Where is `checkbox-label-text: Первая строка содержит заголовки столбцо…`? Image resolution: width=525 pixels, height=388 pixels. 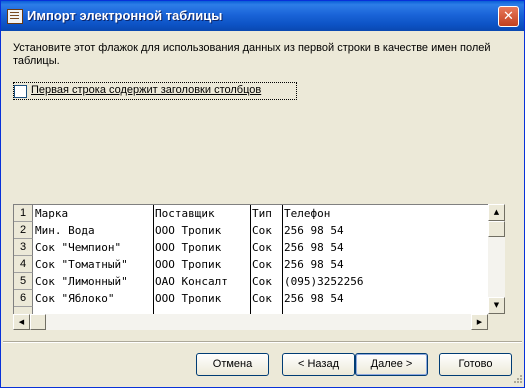 checkbox-label-text: Первая строка содержит заголовки столбцо… is located at coordinates (146, 90).